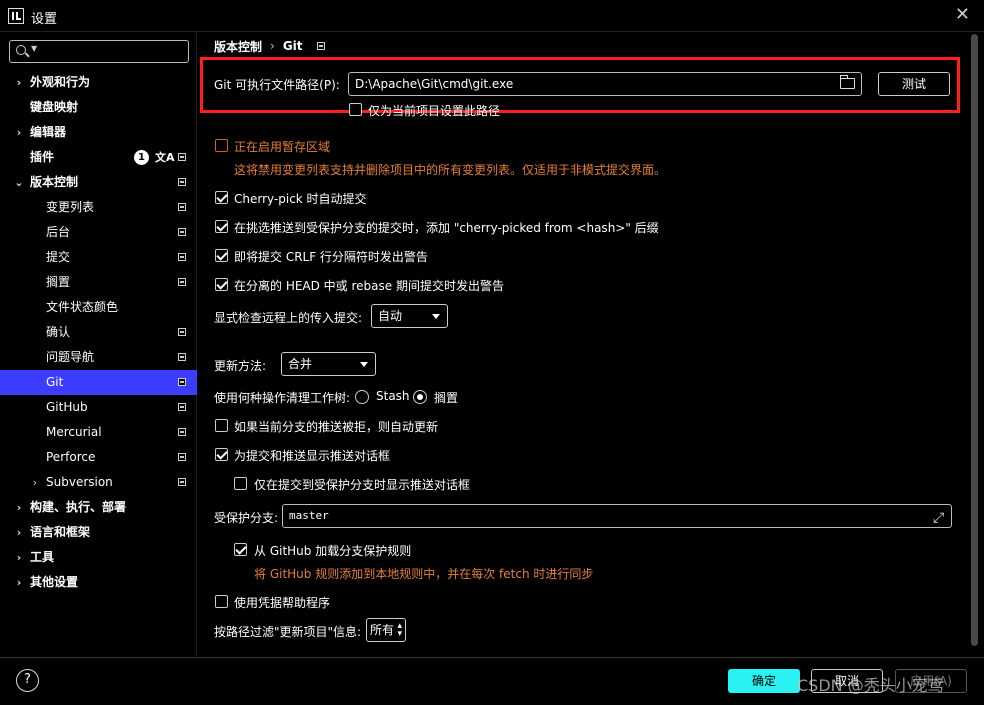  Describe the element at coordinates (54, 107) in the screenshot. I see `sidebar-item-label: 键盘映射` at that location.